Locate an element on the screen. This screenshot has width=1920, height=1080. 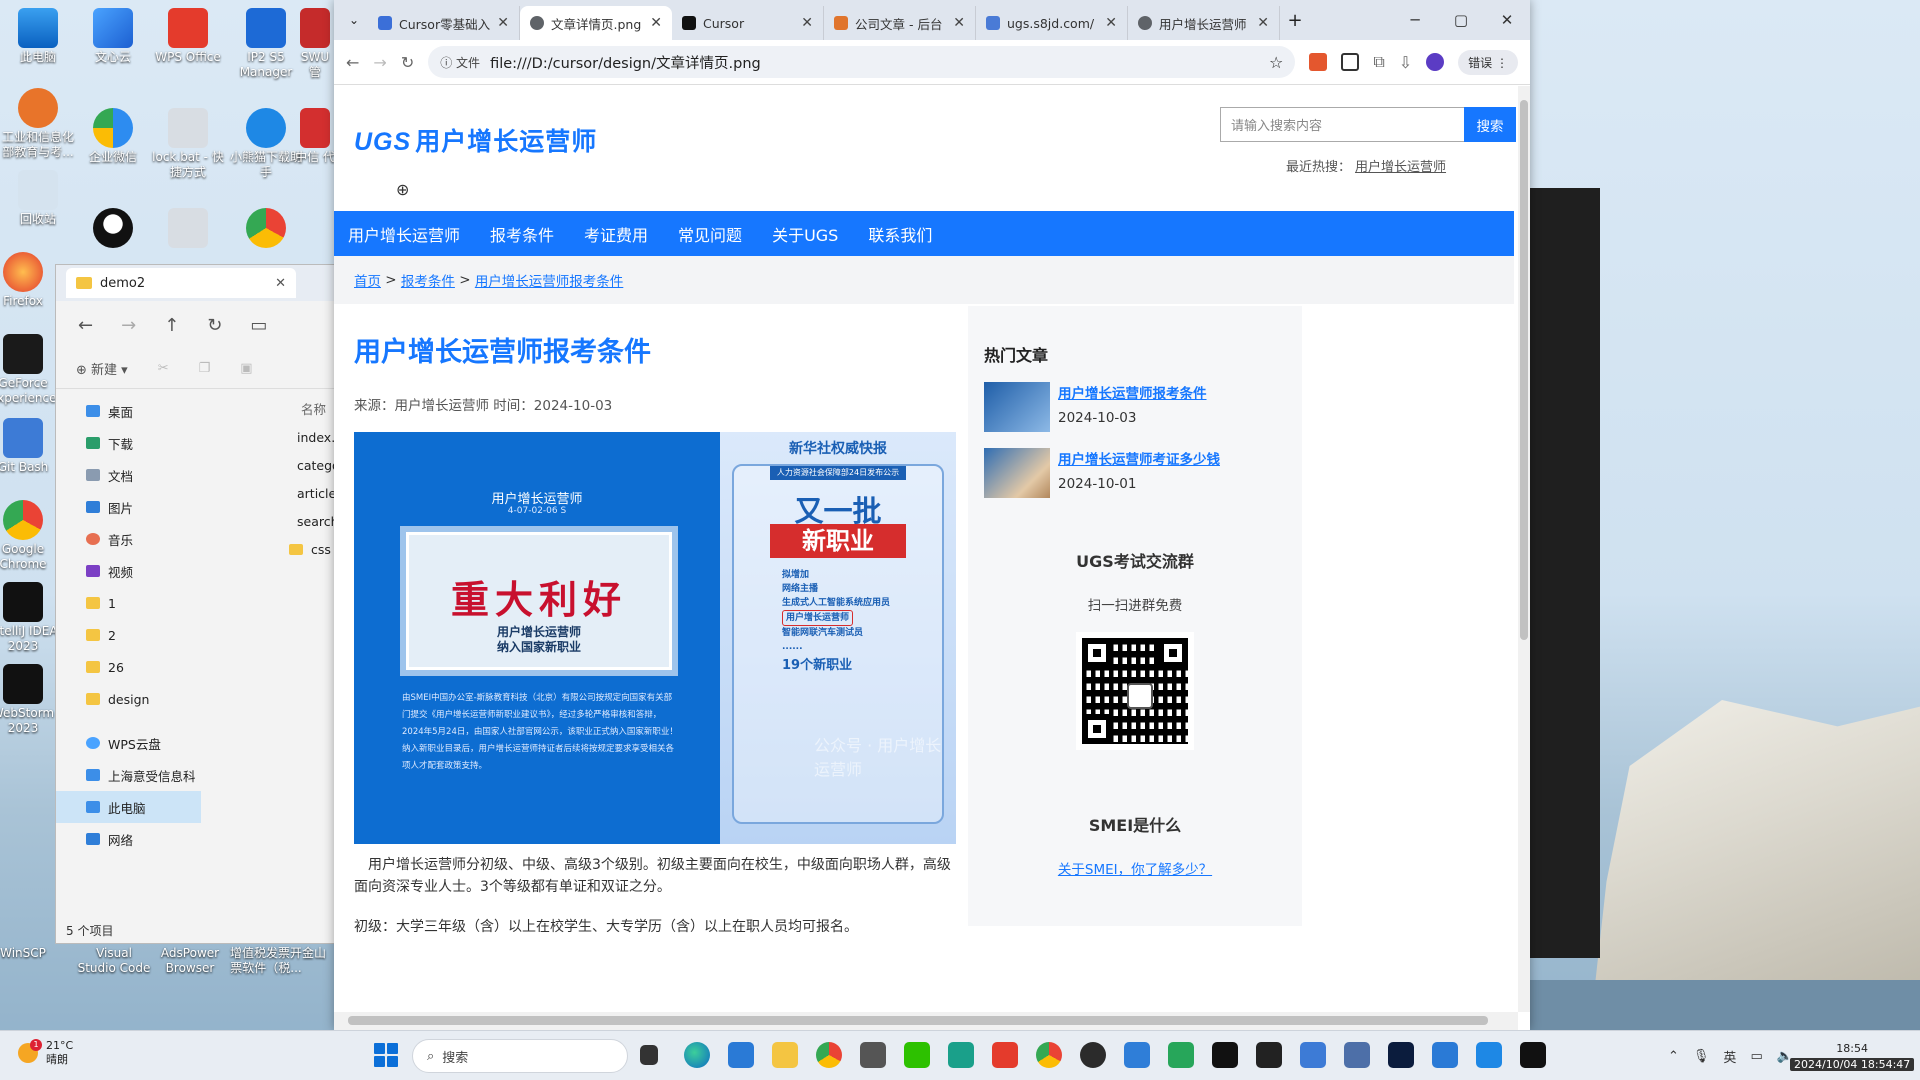
wechat-icon is located at coordinates (917, 1055).